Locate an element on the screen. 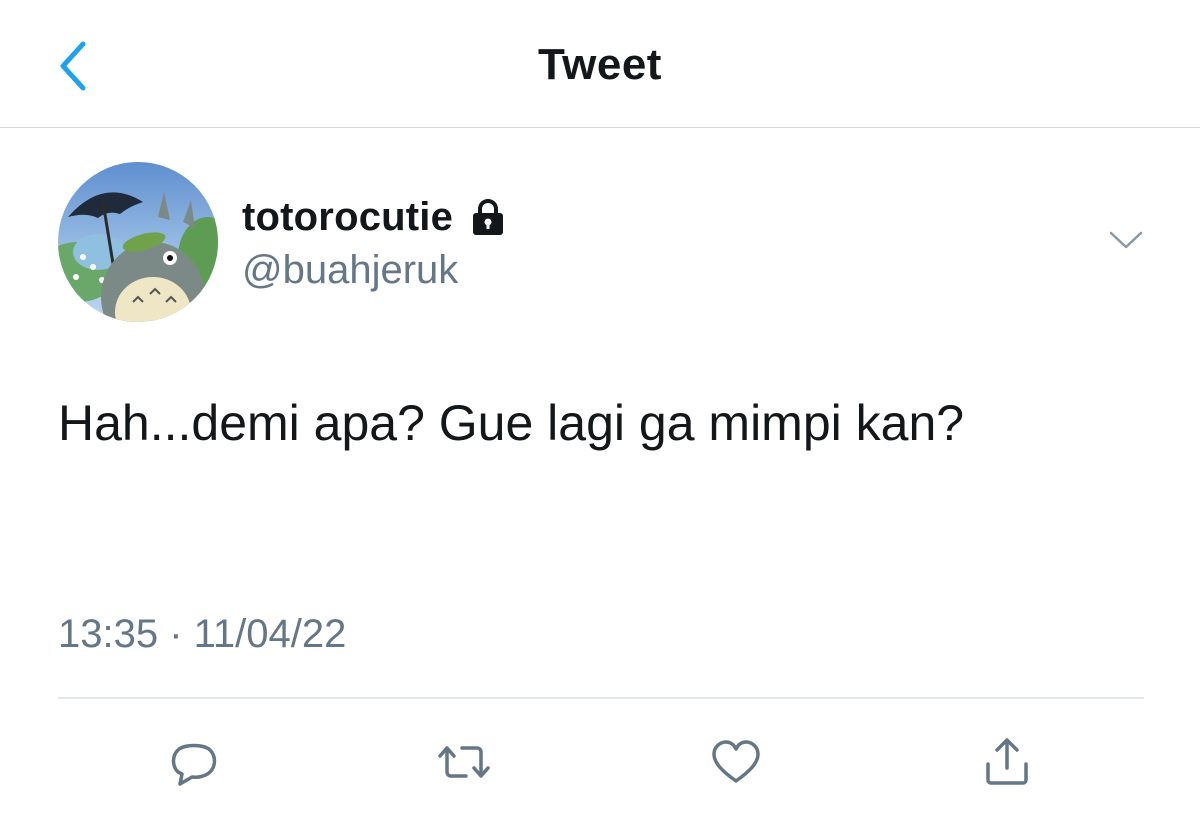  display-name: totorocutie is located at coordinates (347, 217).